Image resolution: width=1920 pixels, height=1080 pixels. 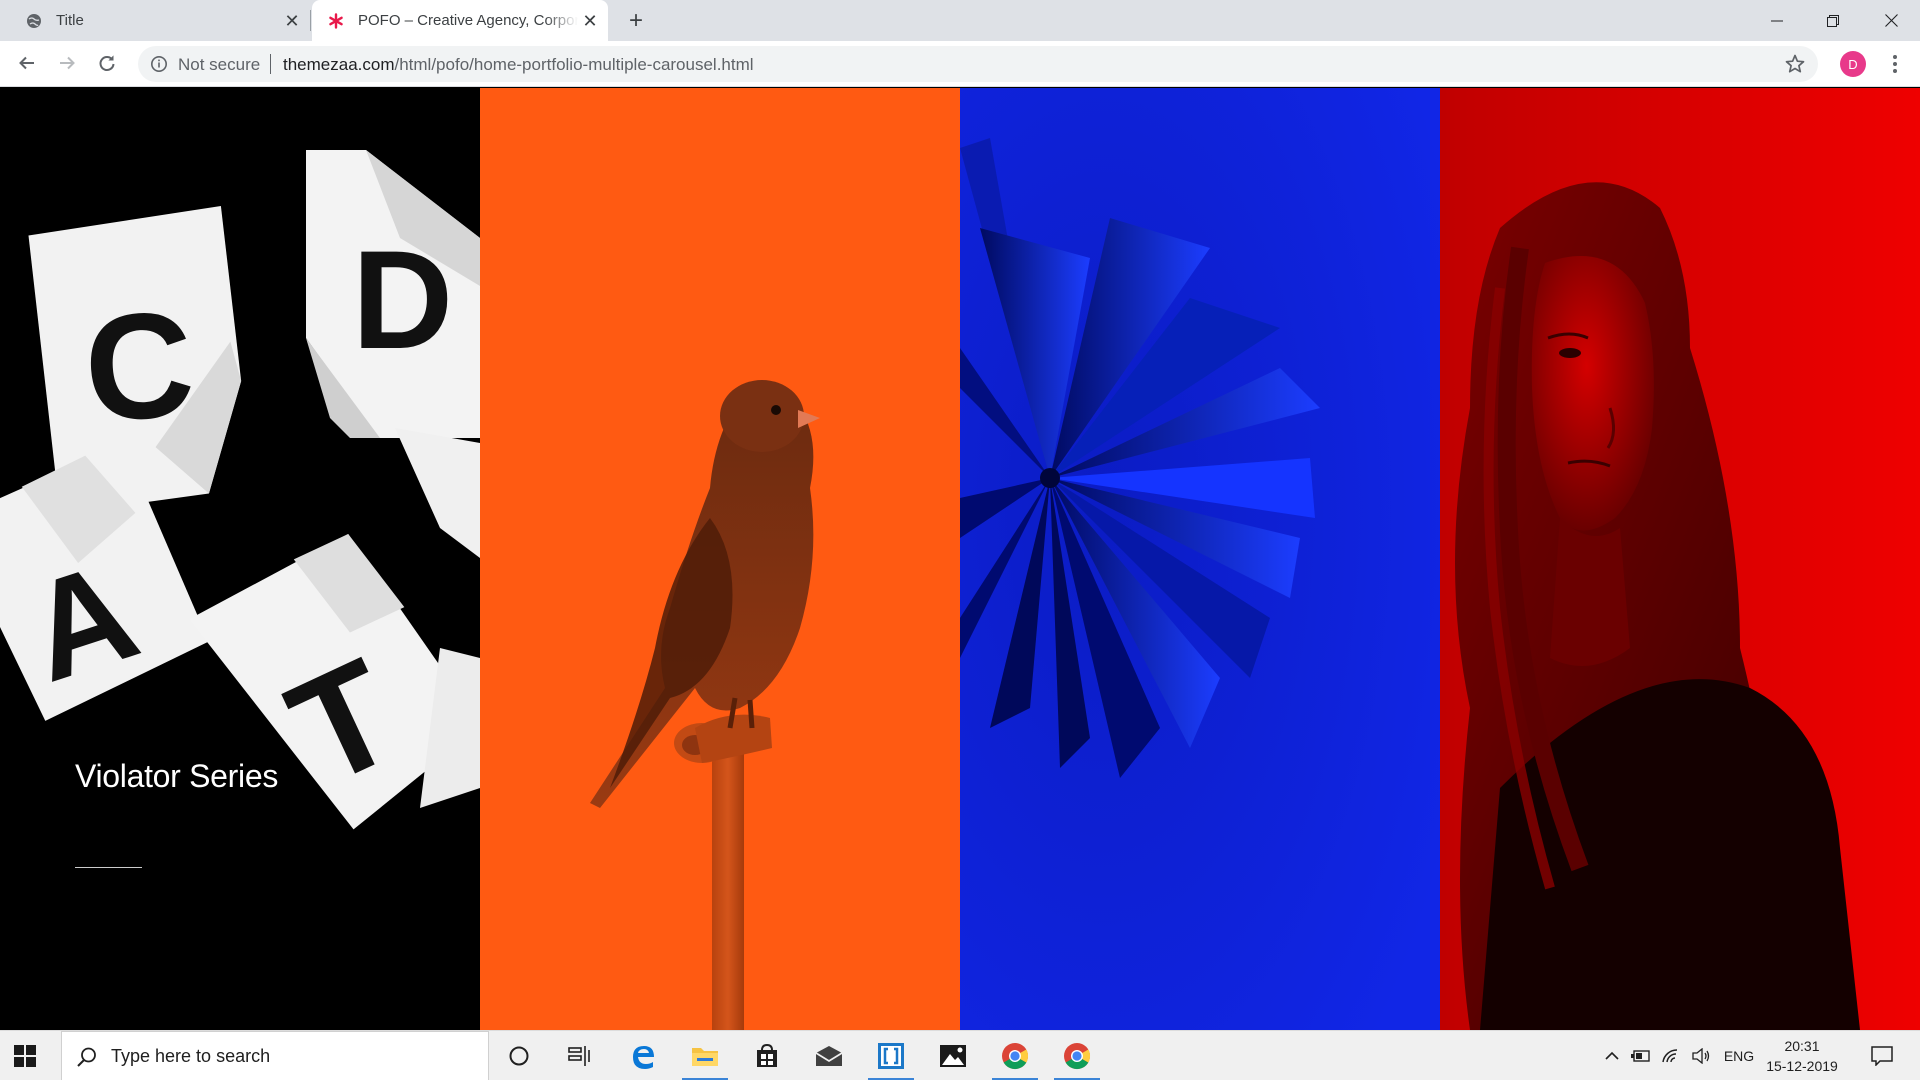 What do you see at coordinates (643, 1055) in the screenshot?
I see `edge-icon` at bounding box center [643, 1055].